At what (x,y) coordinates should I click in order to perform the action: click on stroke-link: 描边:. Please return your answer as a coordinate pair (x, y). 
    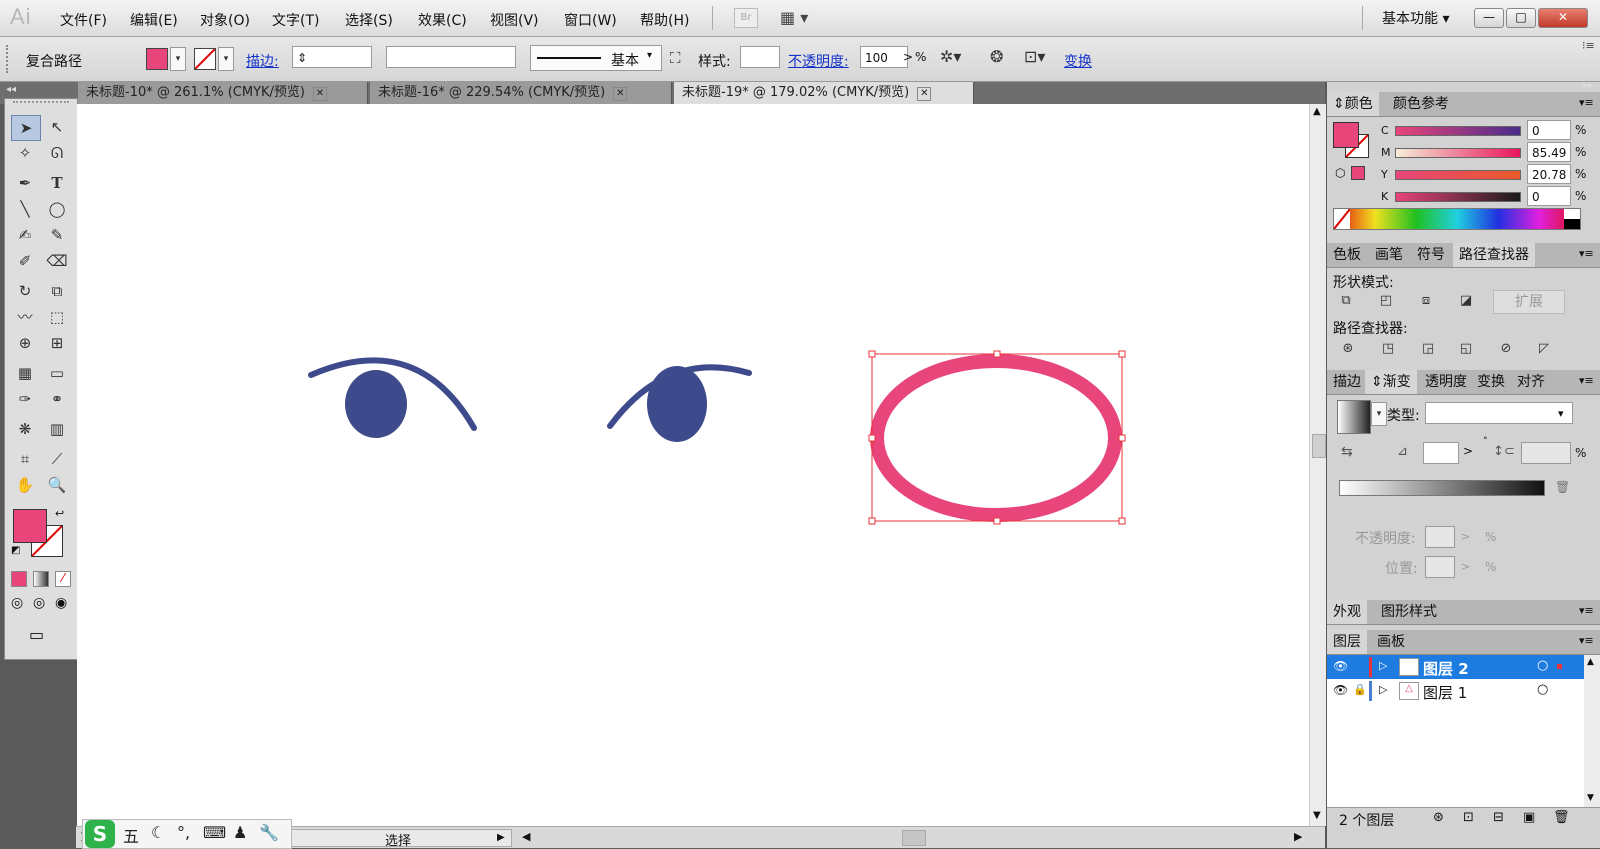
    Looking at the image, I should click on (262, 61).